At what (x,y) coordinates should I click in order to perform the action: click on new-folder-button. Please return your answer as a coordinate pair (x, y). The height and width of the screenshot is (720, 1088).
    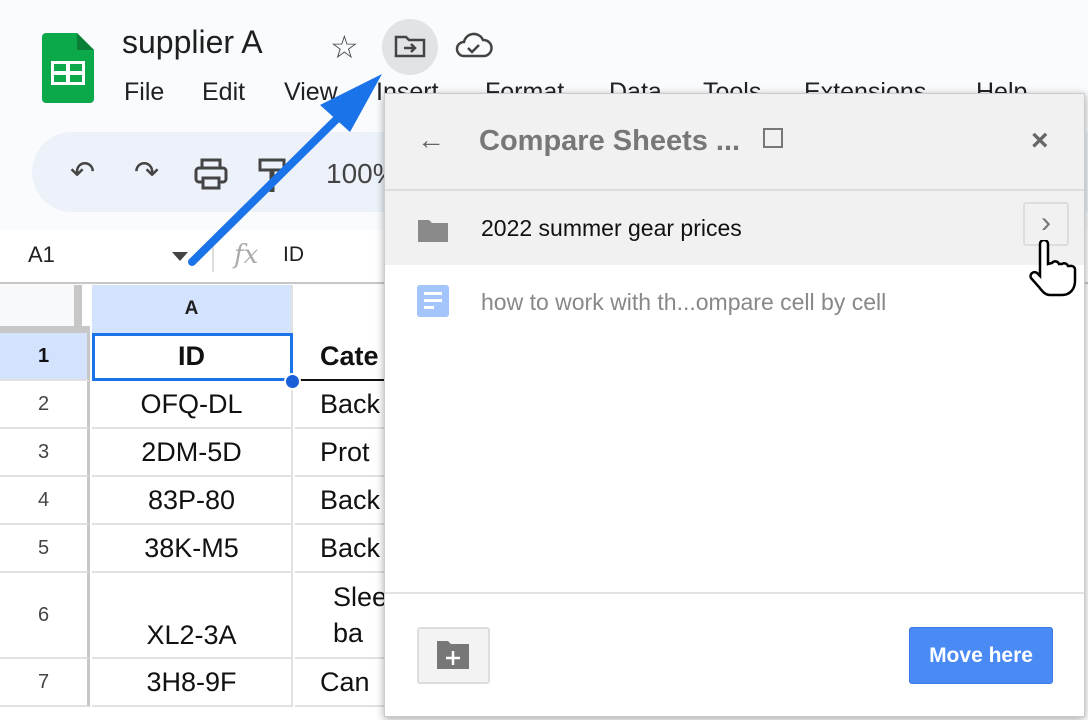
    Looking at the image, I should click on (453, 655).